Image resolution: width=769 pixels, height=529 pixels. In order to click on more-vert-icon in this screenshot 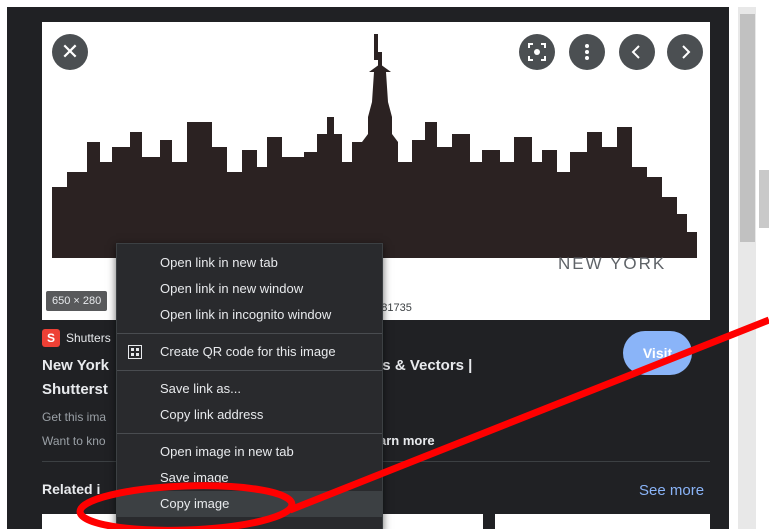, I will do `click(587, 52)`.